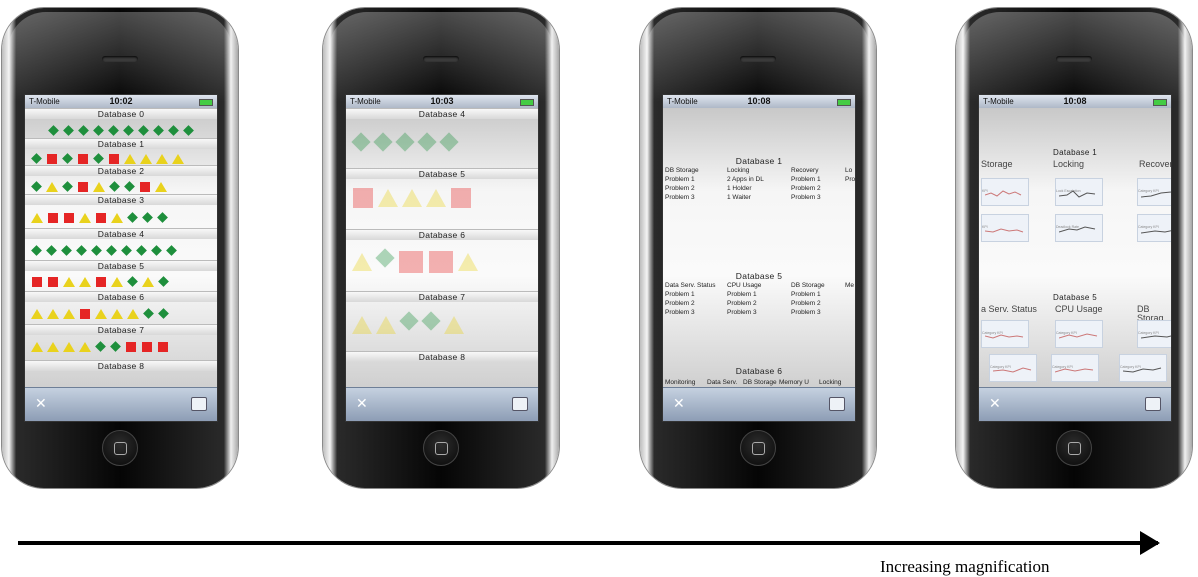 This screenshot has height=577, width=1198. What do you see at coordinates (1150, 543) in the screenshot?
I see `arrowhead` at bounding box center [1150, 543].